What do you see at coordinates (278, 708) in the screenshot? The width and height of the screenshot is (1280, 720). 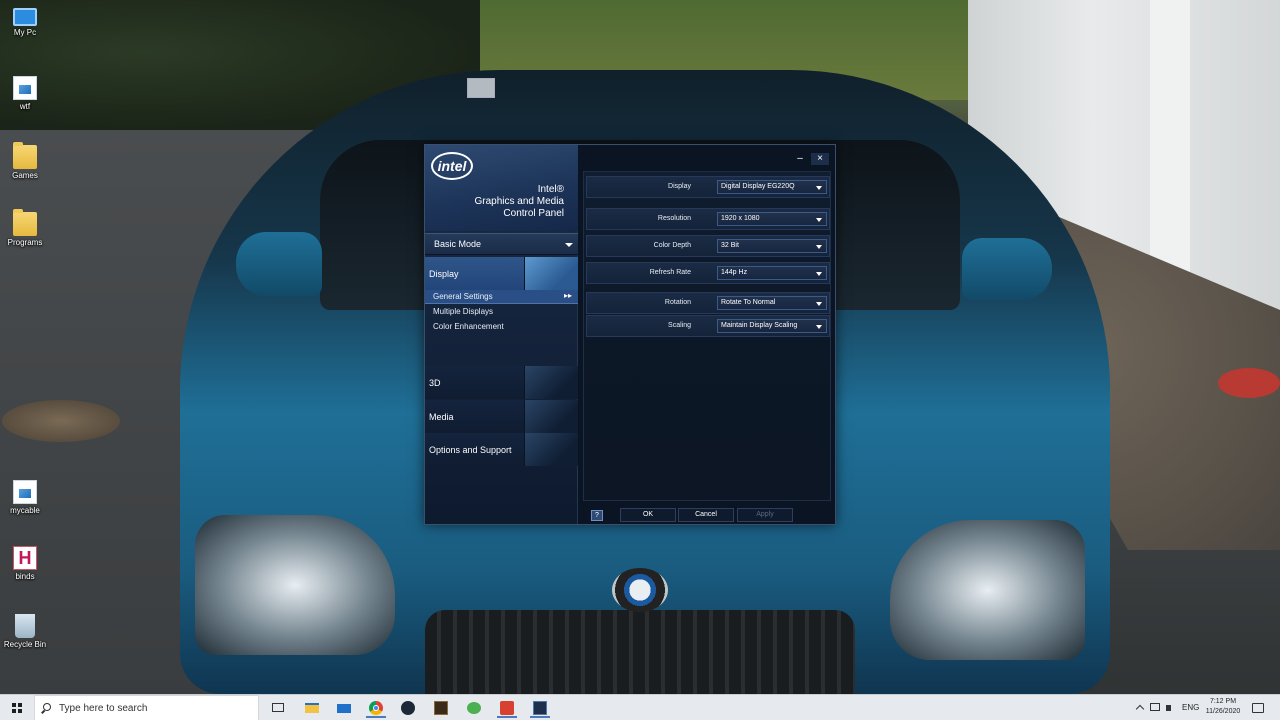 I see `task-view-icon` at bounding box center [278, 708].